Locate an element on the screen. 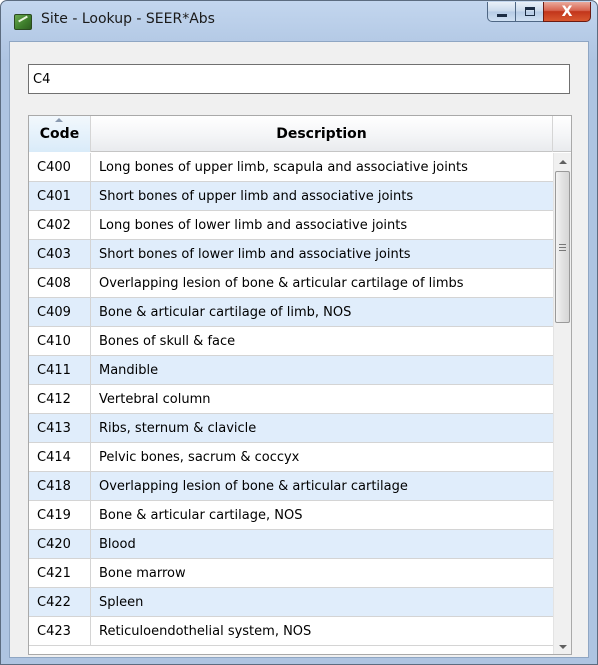 The width and height of the screenshot is (598, 665). scroll-up-icon is located at coordinates (562, 161).